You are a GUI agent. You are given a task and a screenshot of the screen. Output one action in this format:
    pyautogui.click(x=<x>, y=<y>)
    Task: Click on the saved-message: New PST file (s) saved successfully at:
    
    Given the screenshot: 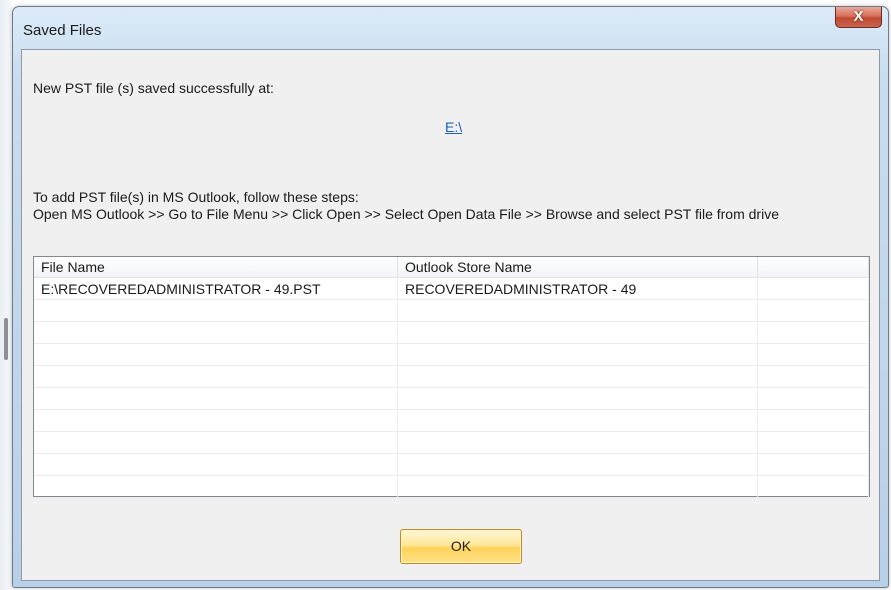 What is the action you would take?
    pyautogui.click(x=153, y=88)
    